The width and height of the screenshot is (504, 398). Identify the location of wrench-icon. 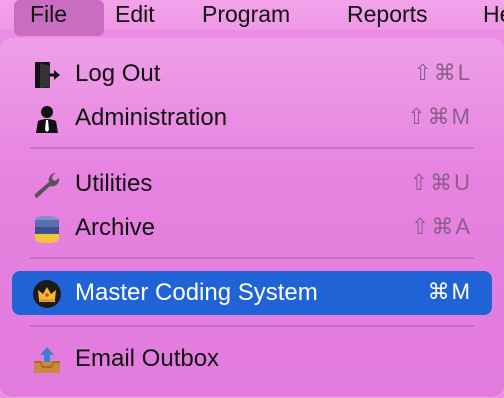
(47, 185).